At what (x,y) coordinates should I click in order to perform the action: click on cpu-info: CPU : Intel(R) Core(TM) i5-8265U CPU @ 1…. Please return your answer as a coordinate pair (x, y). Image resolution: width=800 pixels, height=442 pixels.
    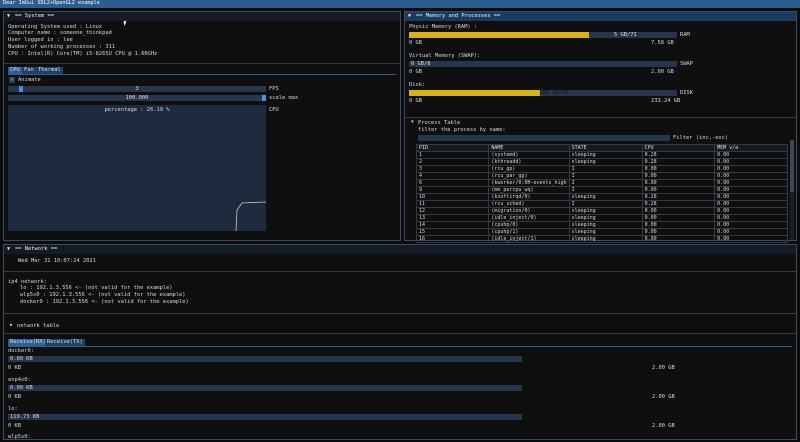
    Looking at the image, I should click on (83, 54).